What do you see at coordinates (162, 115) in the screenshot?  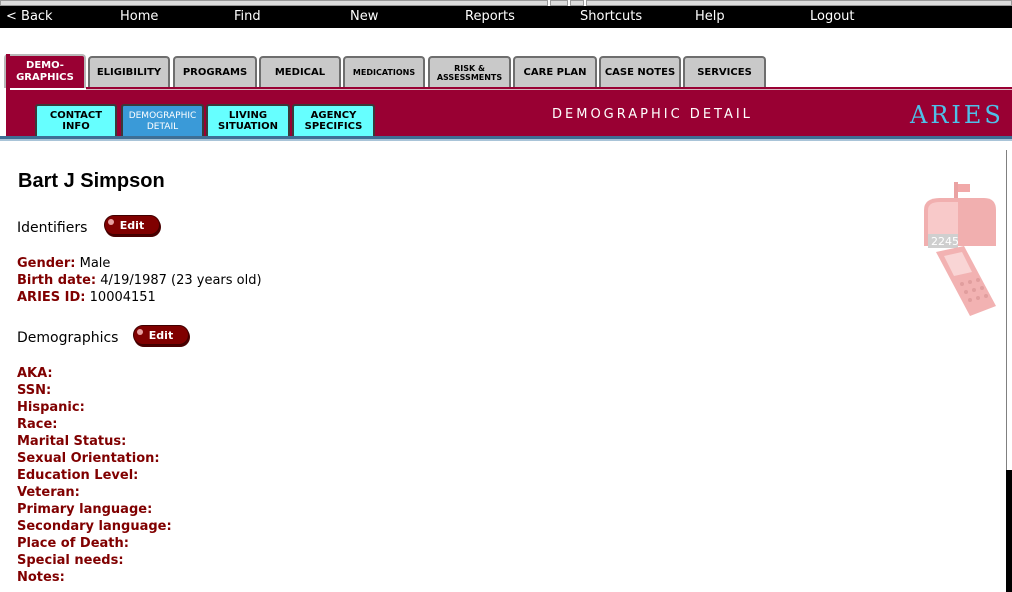 I see `subtab-demographic-line1: DEMOGRAPHIC` at bounding box center [162, 115].